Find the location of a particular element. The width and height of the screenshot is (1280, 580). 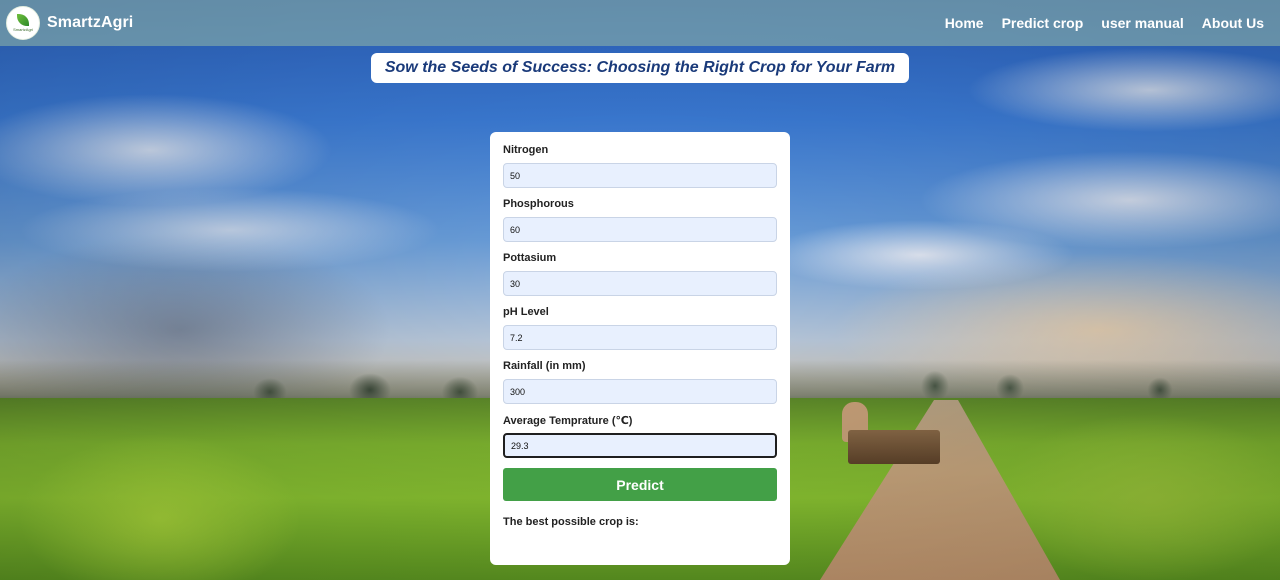

nav-link-about-us: About Us is located at coordinates (1233, 23).